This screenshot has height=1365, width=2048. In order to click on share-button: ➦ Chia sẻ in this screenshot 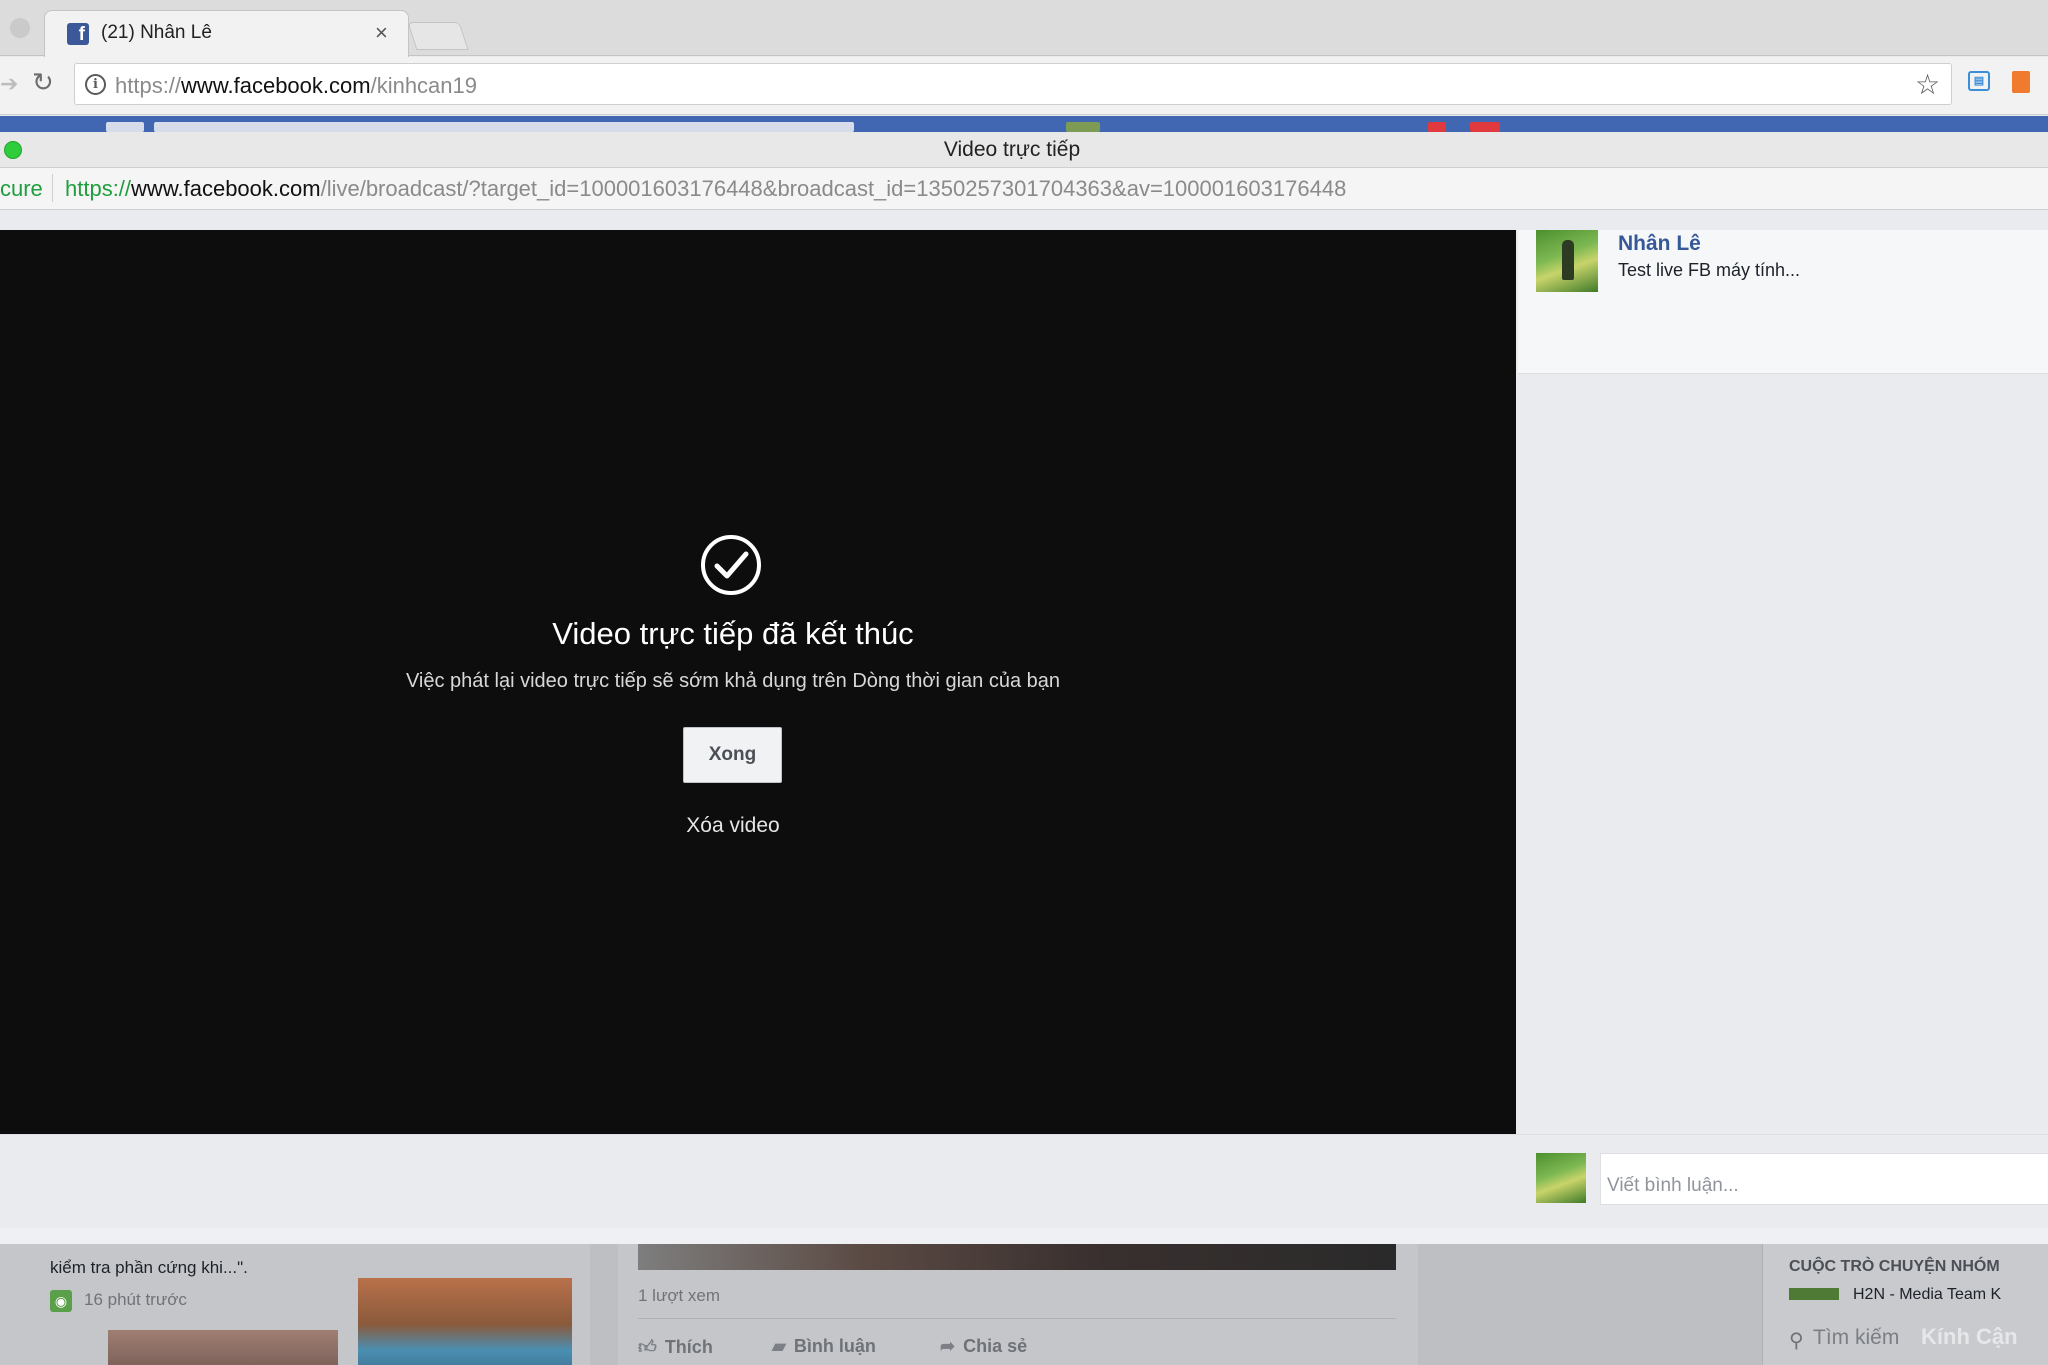, I will do `click(983, 1346)`.